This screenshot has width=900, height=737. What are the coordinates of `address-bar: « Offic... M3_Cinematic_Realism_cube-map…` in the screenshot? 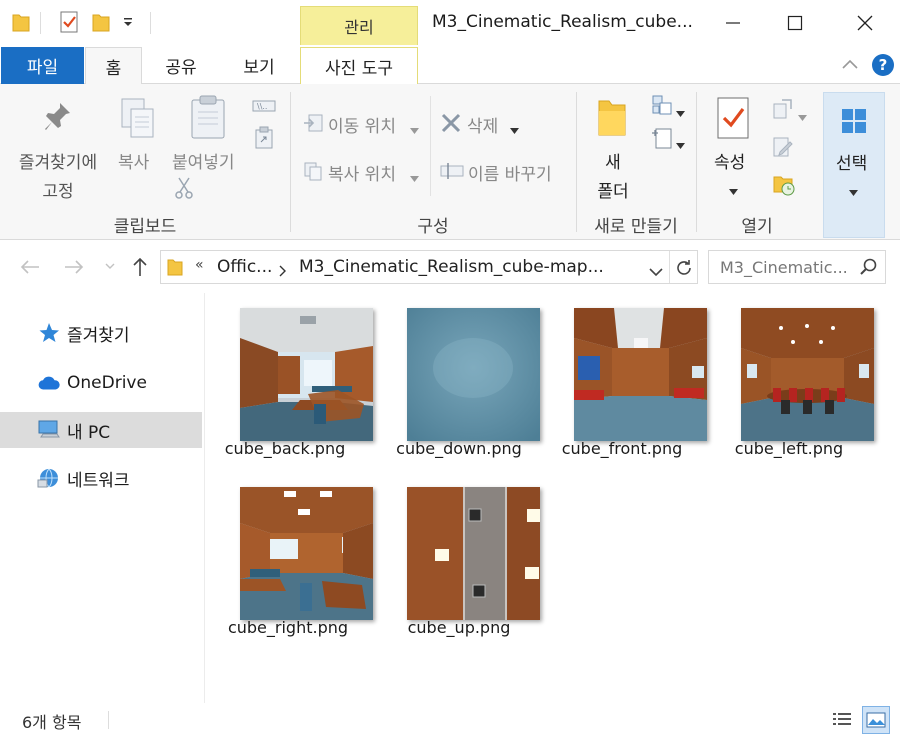 It's located at (429, 267).